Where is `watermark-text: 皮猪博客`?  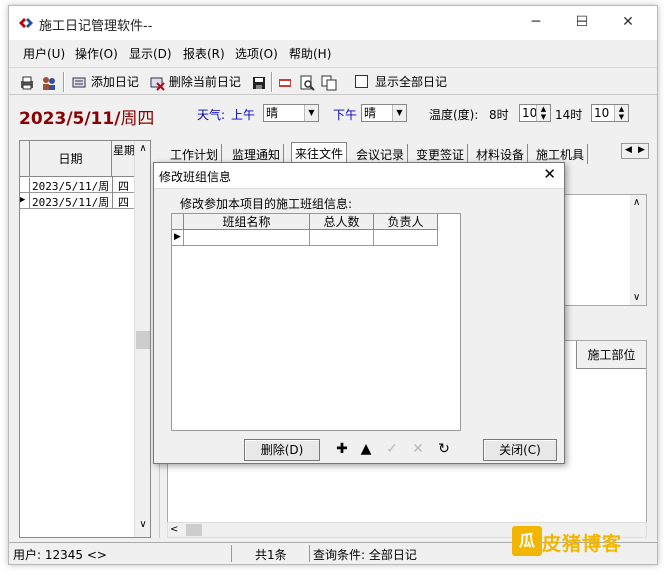
watermark-text: 皮猪博客 is located at coordinates (582, 544).